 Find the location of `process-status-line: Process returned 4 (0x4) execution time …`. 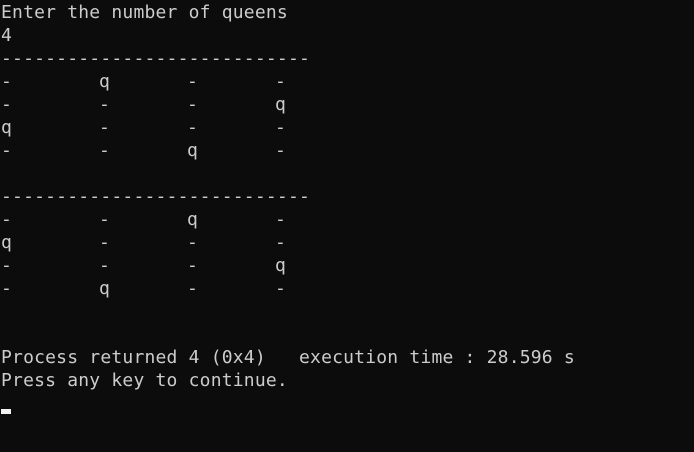

process-status-line: Process returned 4 (0x4) execution time … is located at coordinates (288, 357).